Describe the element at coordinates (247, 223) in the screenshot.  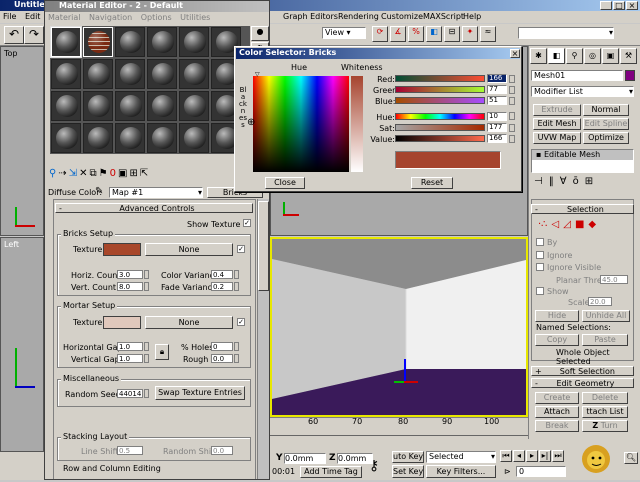
I see `show-texture-checkbox: ✓` at that location.